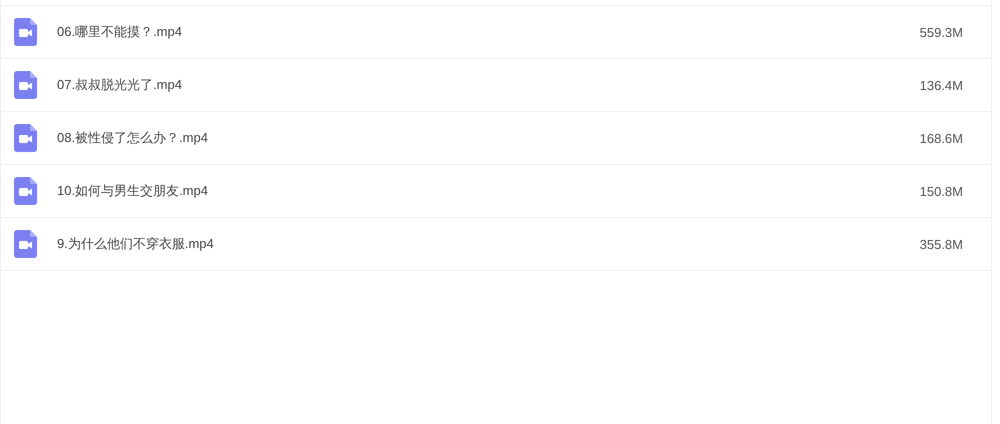  What do you see at coordinates (940, 191) in the screenshot?
I see `file-size: 150.8M` at bounding box center [940, 191].